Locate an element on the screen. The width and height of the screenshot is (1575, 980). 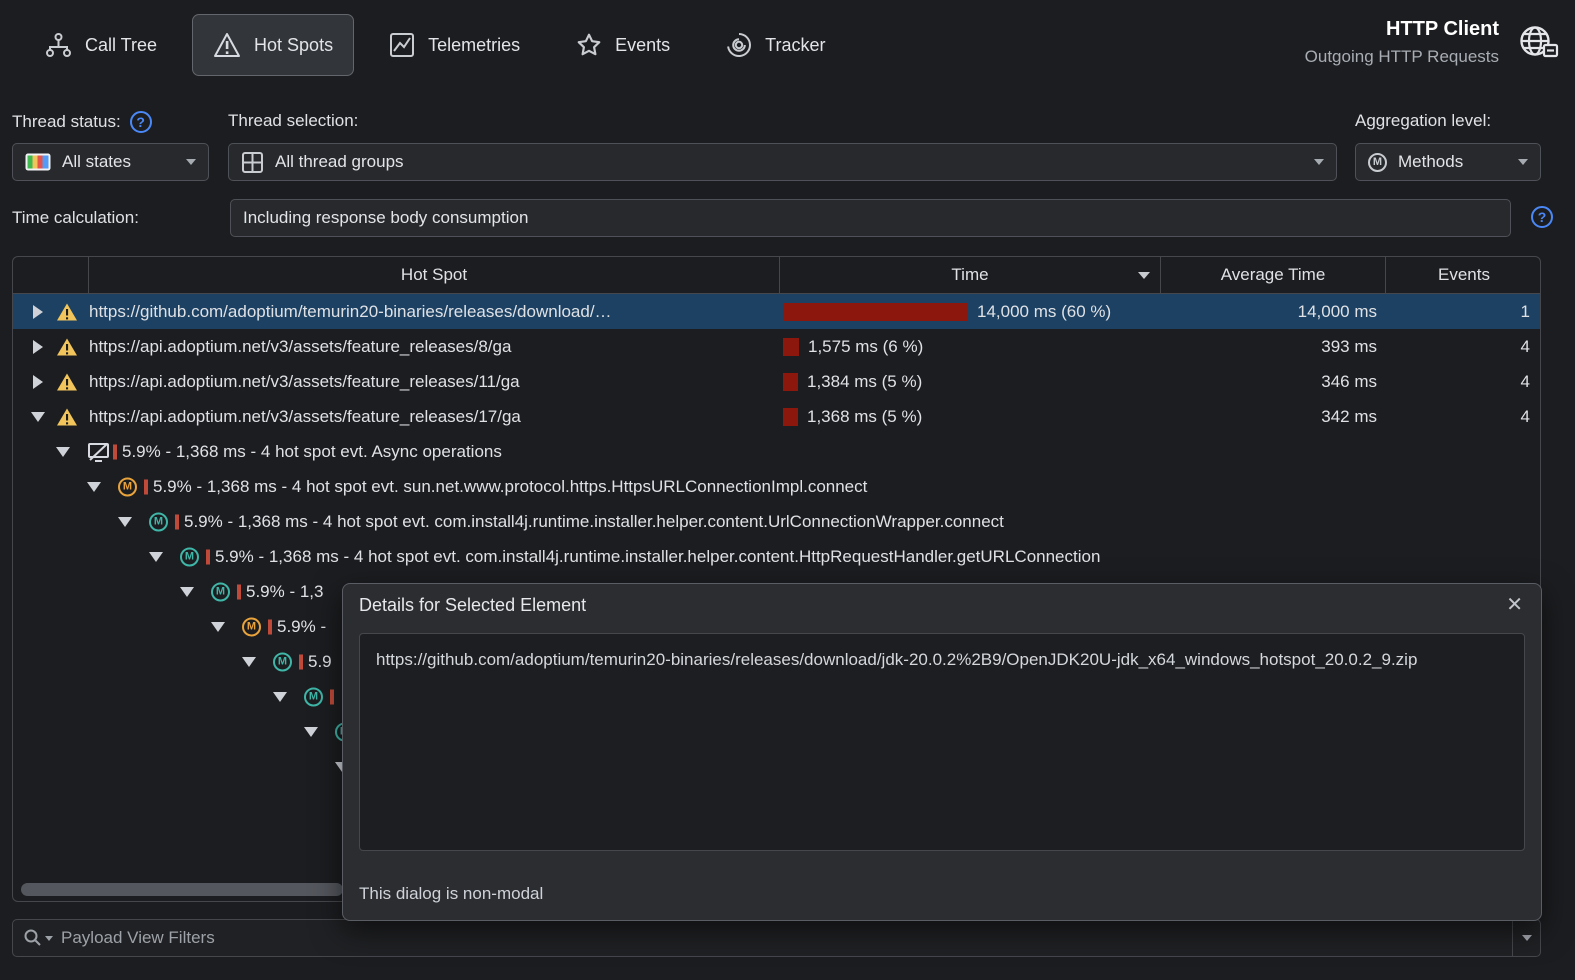
column-label: Time is located at coordinates (970, 274).